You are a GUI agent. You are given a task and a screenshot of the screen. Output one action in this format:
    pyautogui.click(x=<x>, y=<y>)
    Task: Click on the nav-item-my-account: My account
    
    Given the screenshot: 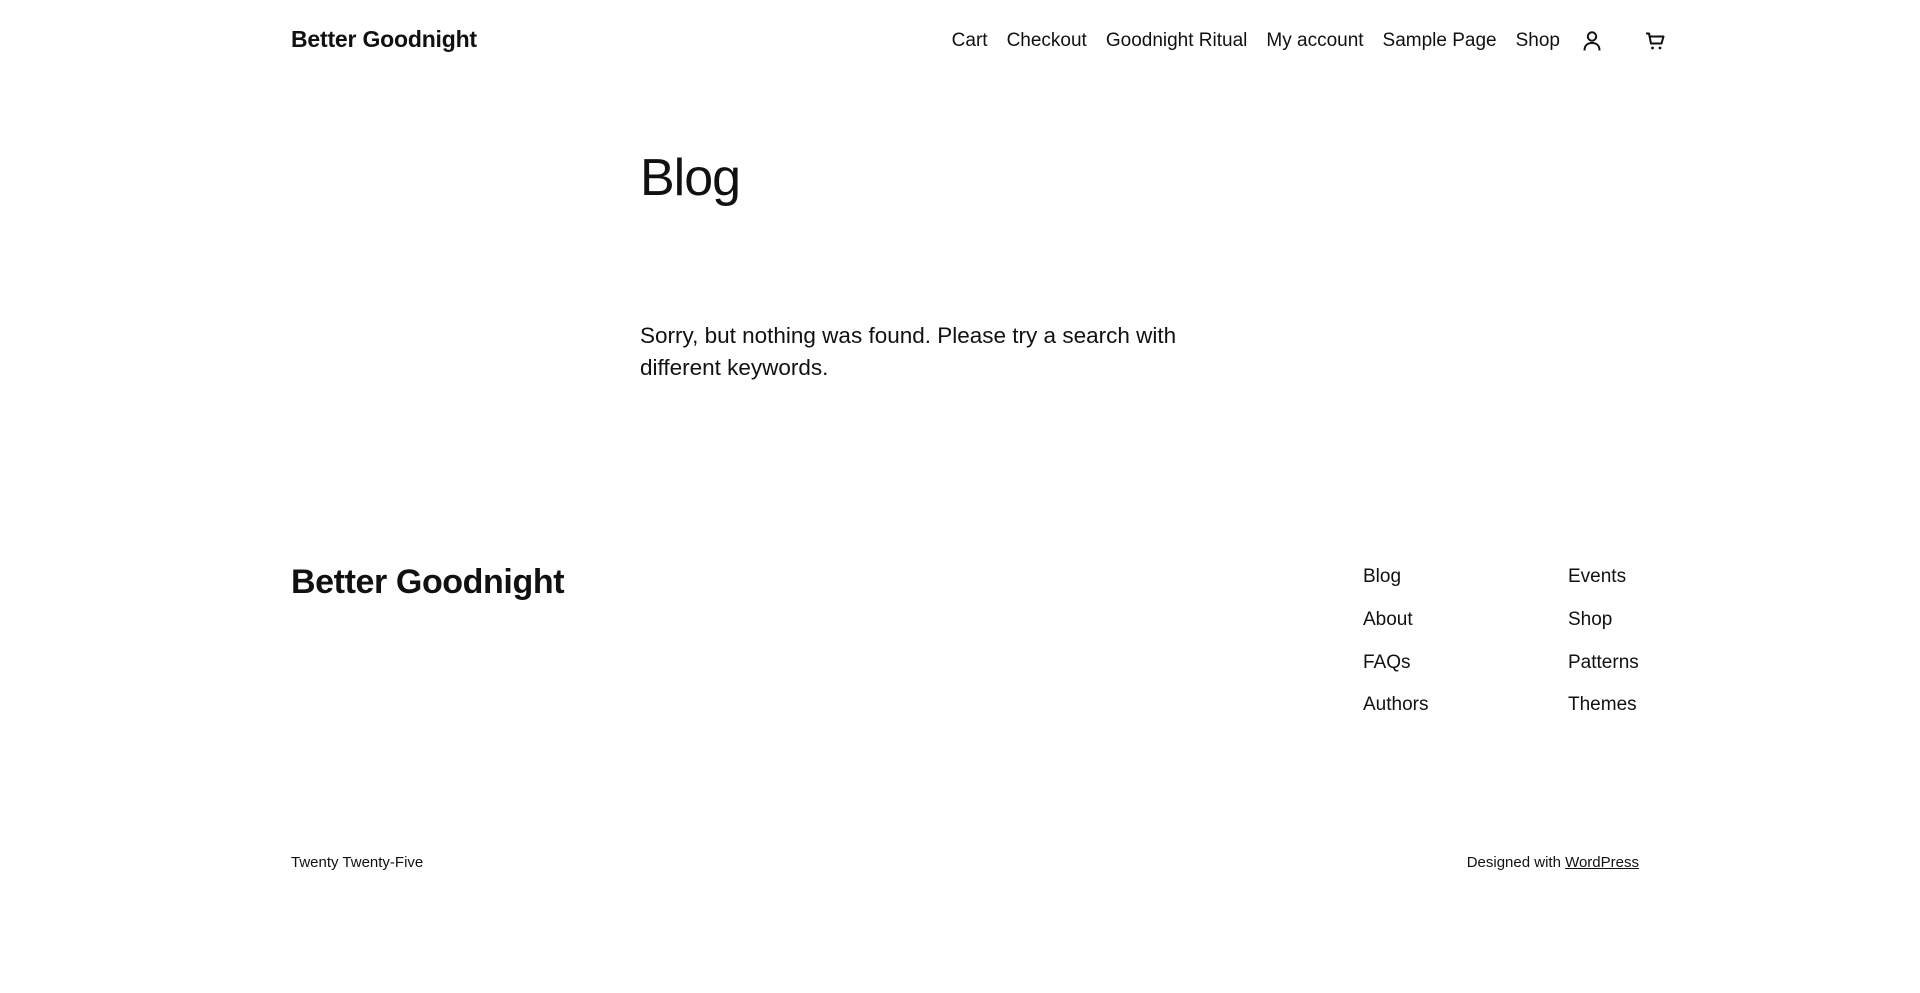 What is the action you would take?
    pyautogui.click(x=1314, y=41)
    